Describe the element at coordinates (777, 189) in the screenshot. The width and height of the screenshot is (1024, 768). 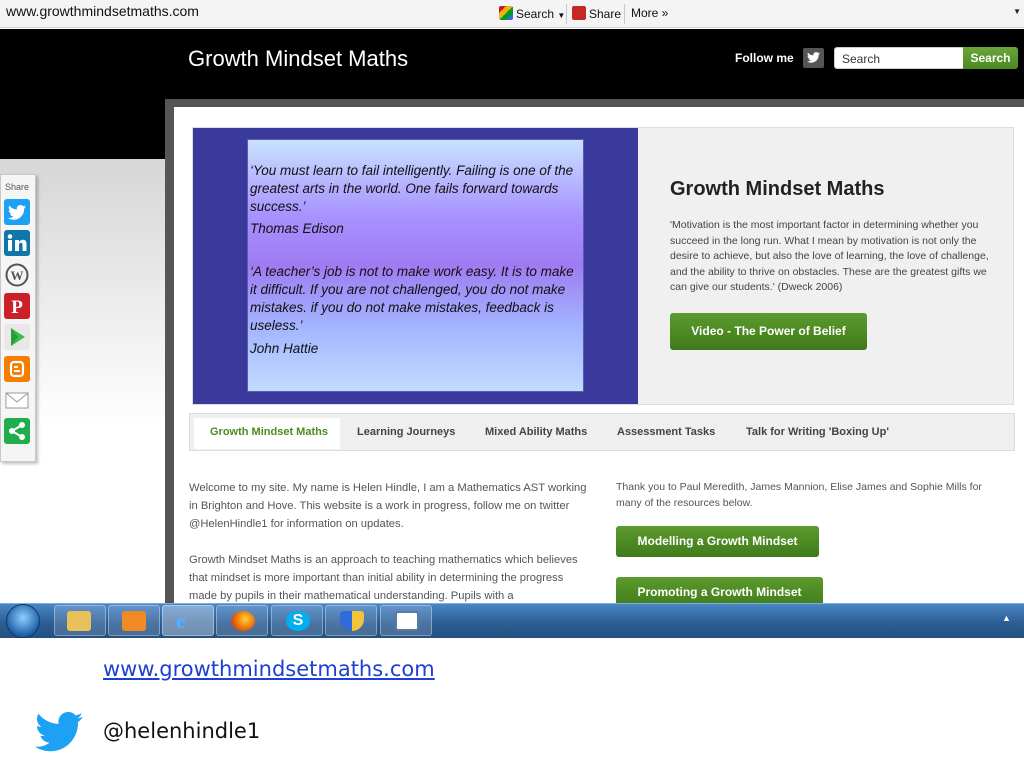
I see `hero-title: Growth Mindset Maths` at that location.